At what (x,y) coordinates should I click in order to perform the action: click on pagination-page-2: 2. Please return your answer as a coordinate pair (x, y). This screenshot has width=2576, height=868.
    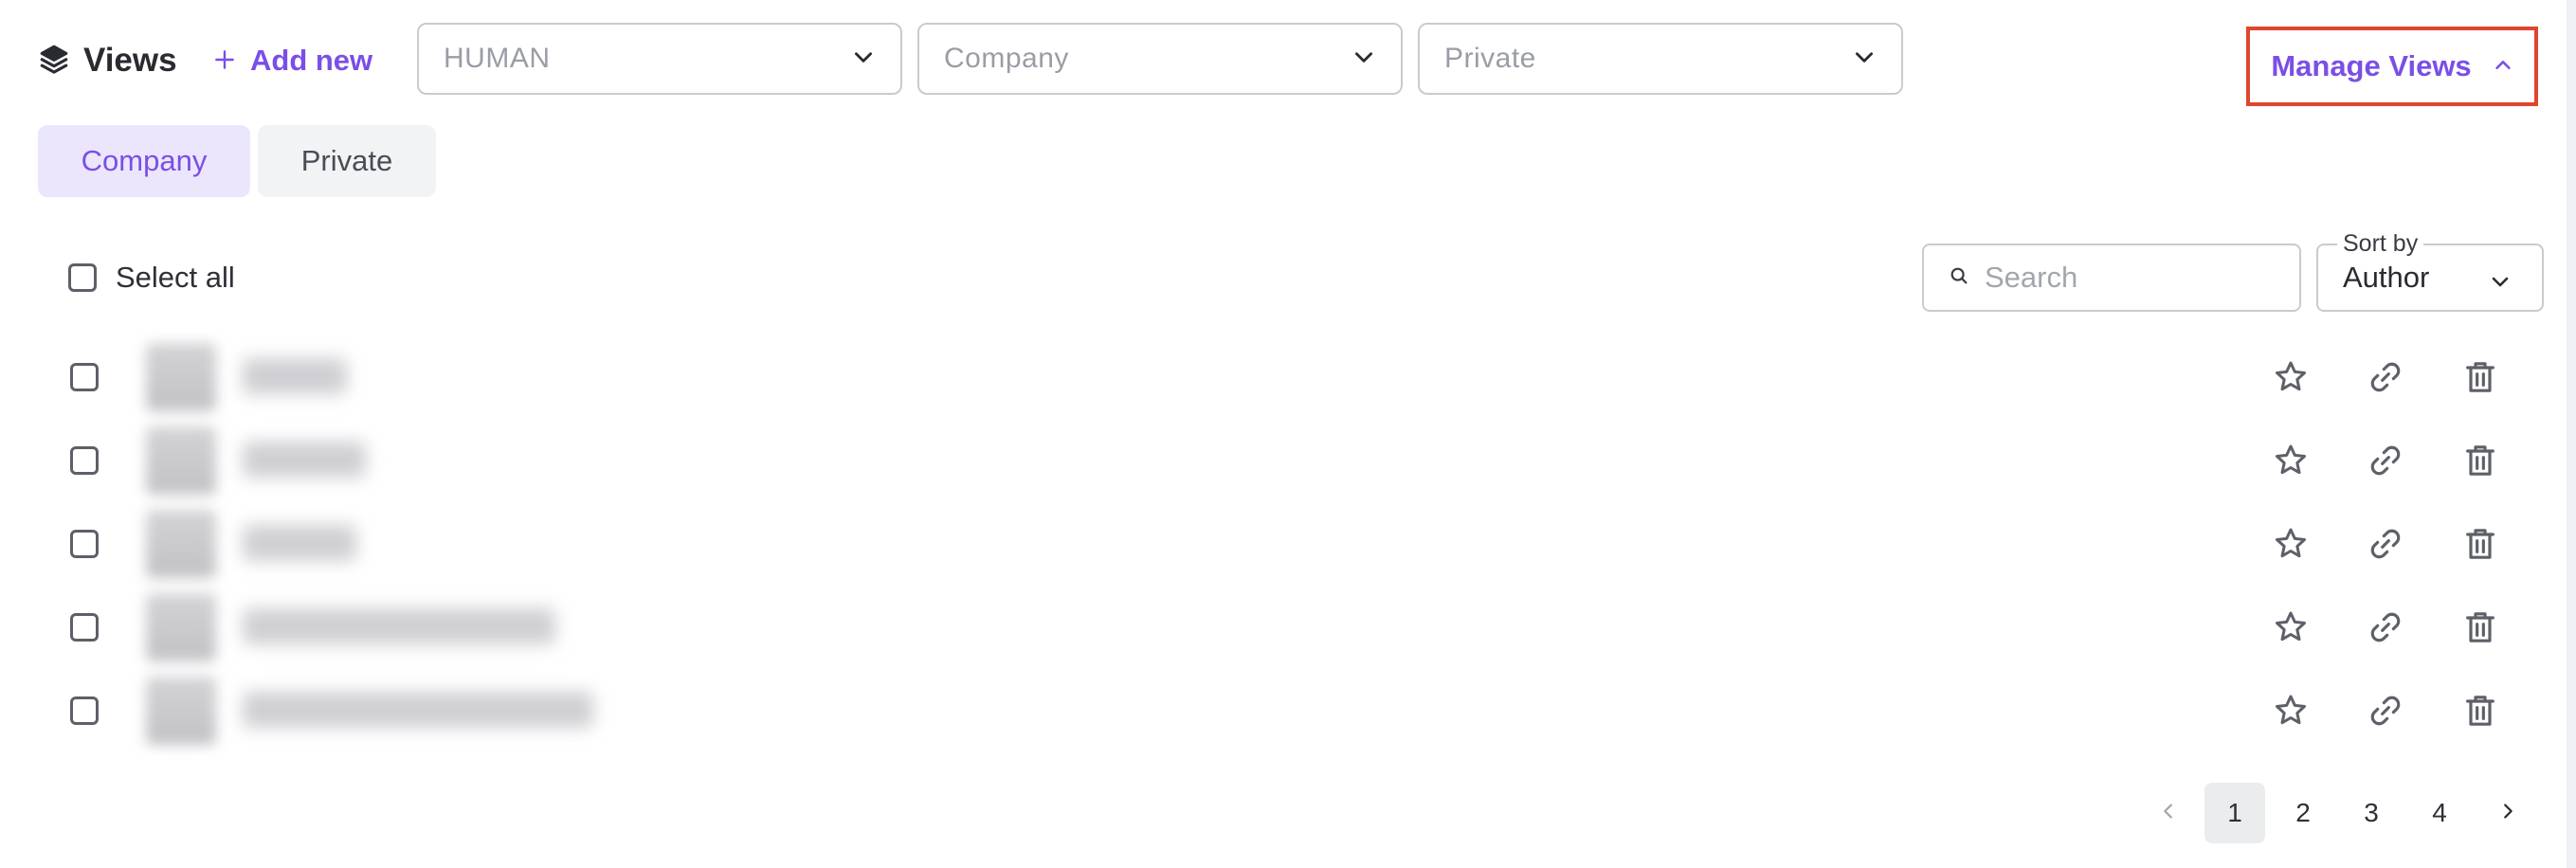
    Looking at the image, I should click on (2303, 813).